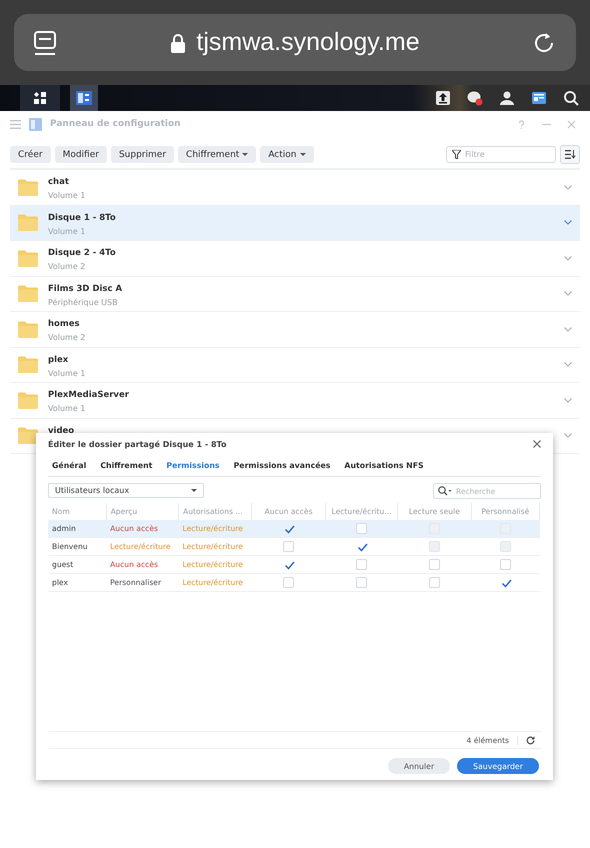 The image size is (590, 848). I want to click on upload-icon, so click(443, 98).